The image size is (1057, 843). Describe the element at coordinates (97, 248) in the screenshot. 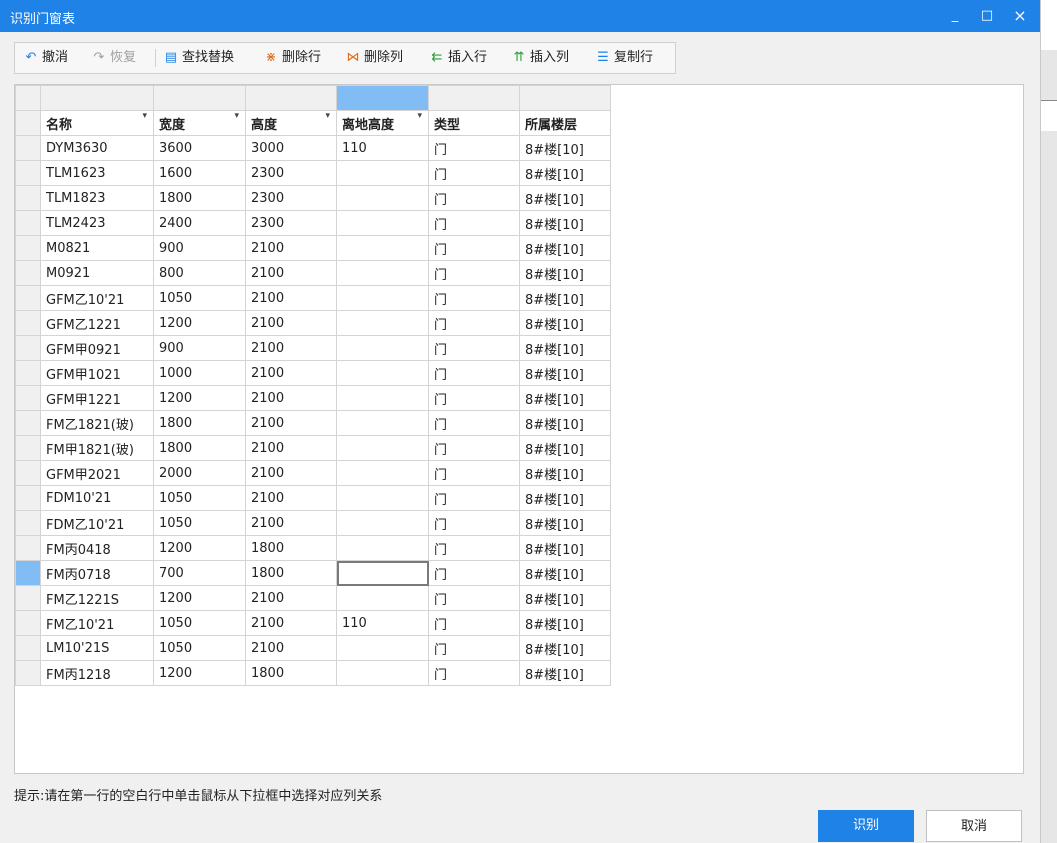

I see `table-cell: M0821` at that location.